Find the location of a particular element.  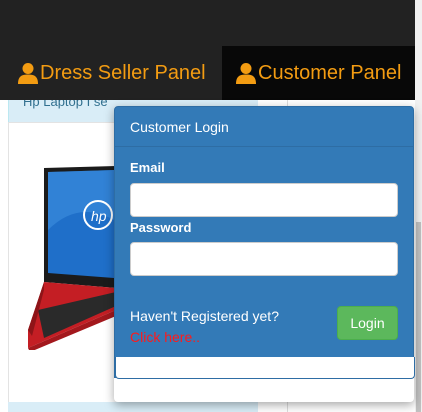

customer-panel-link: Customer Panel is located at coordinates (318, 73).